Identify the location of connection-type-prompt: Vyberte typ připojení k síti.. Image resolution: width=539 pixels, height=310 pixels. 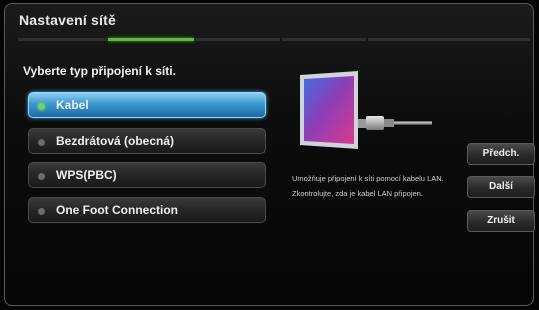
(99, 71).